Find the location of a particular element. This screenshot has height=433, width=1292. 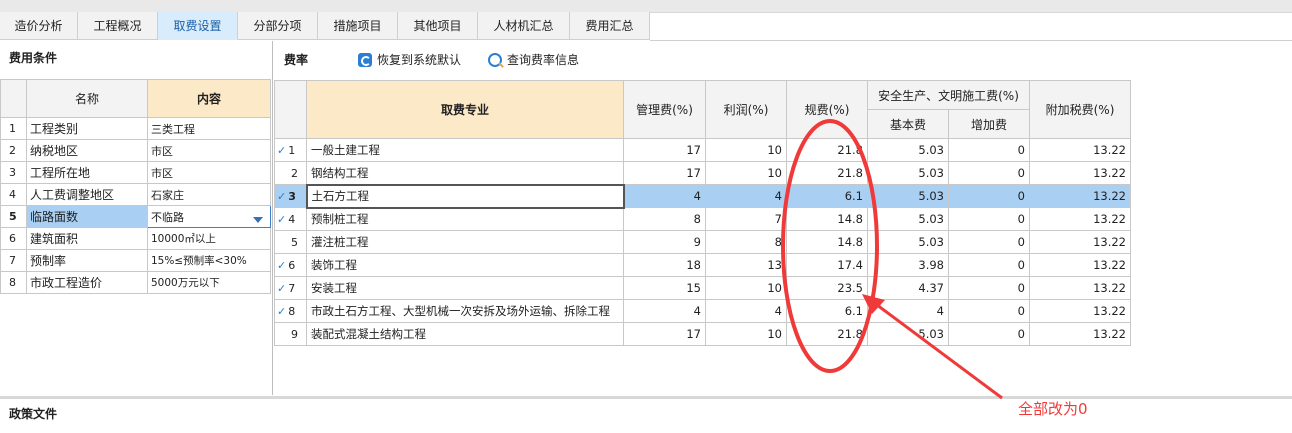

major-name: 市政土石方工程、大型机械一次安拆及场外运输、拆除工程 is located at coordinates (465, 311).